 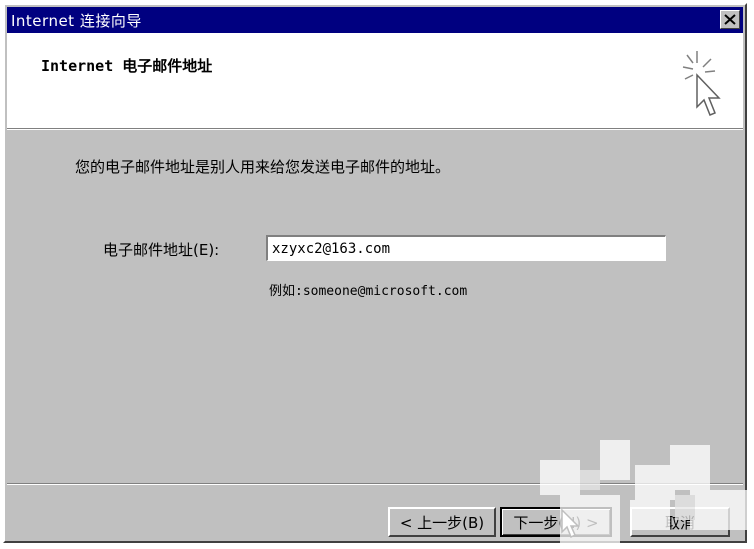 What do you see at coordinates (368, 291) in the screenshot?
I see `example-text: 例如:someone@microsoft.com` at bounding box center [368, 291].